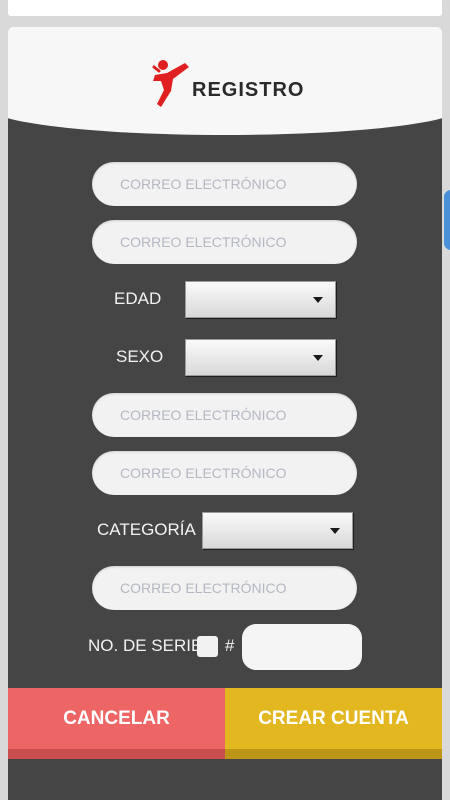 This screenshot has height=800, width=450. Describe the element at coordinates (447, 220) in the screenshot. I see `side-scroll-accent` at that location.